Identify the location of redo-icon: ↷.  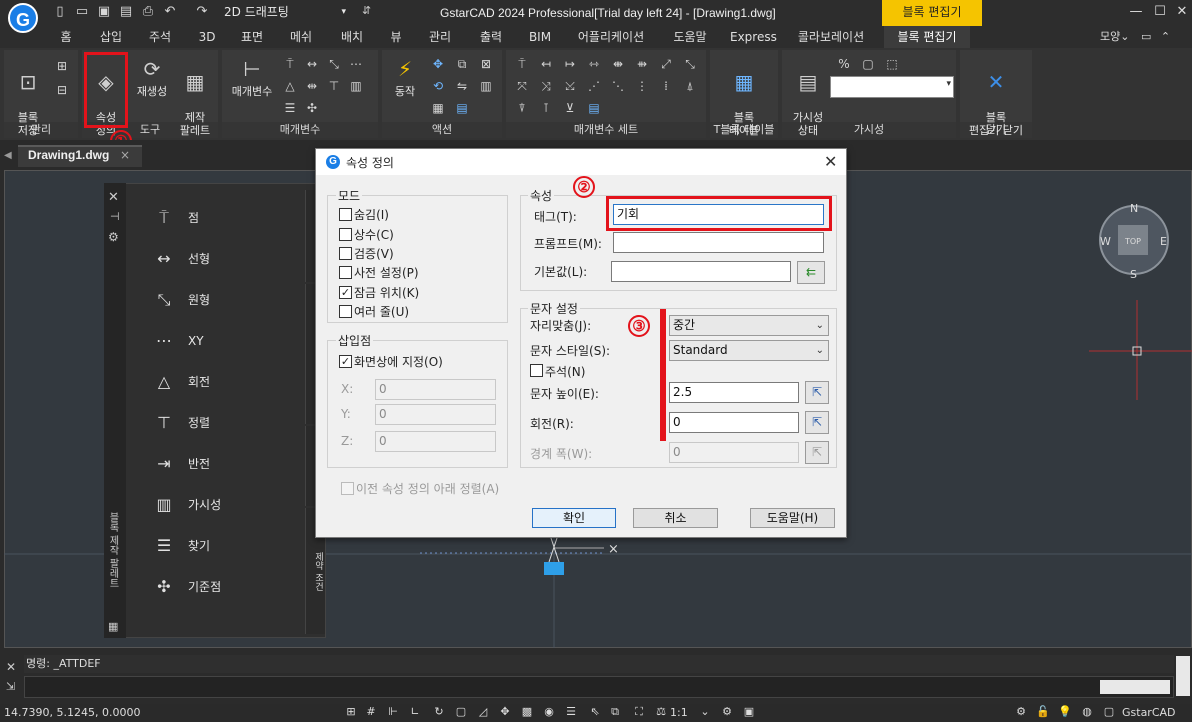
(202, 12).